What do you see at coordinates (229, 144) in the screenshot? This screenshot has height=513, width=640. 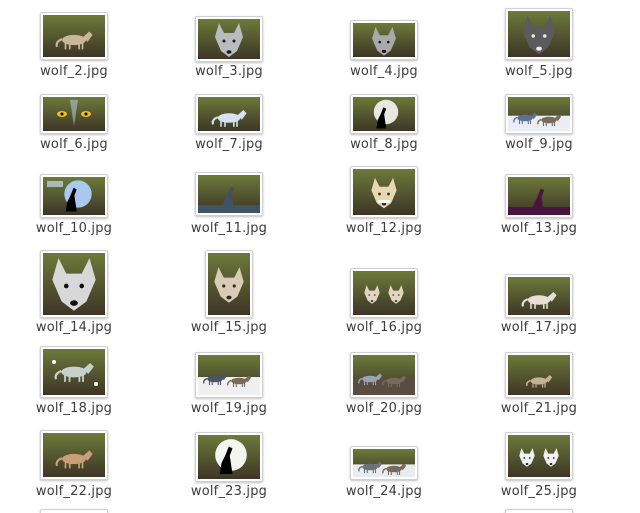 I see `file-name: wolf_7.jpg` at bounding box center [229, 144].